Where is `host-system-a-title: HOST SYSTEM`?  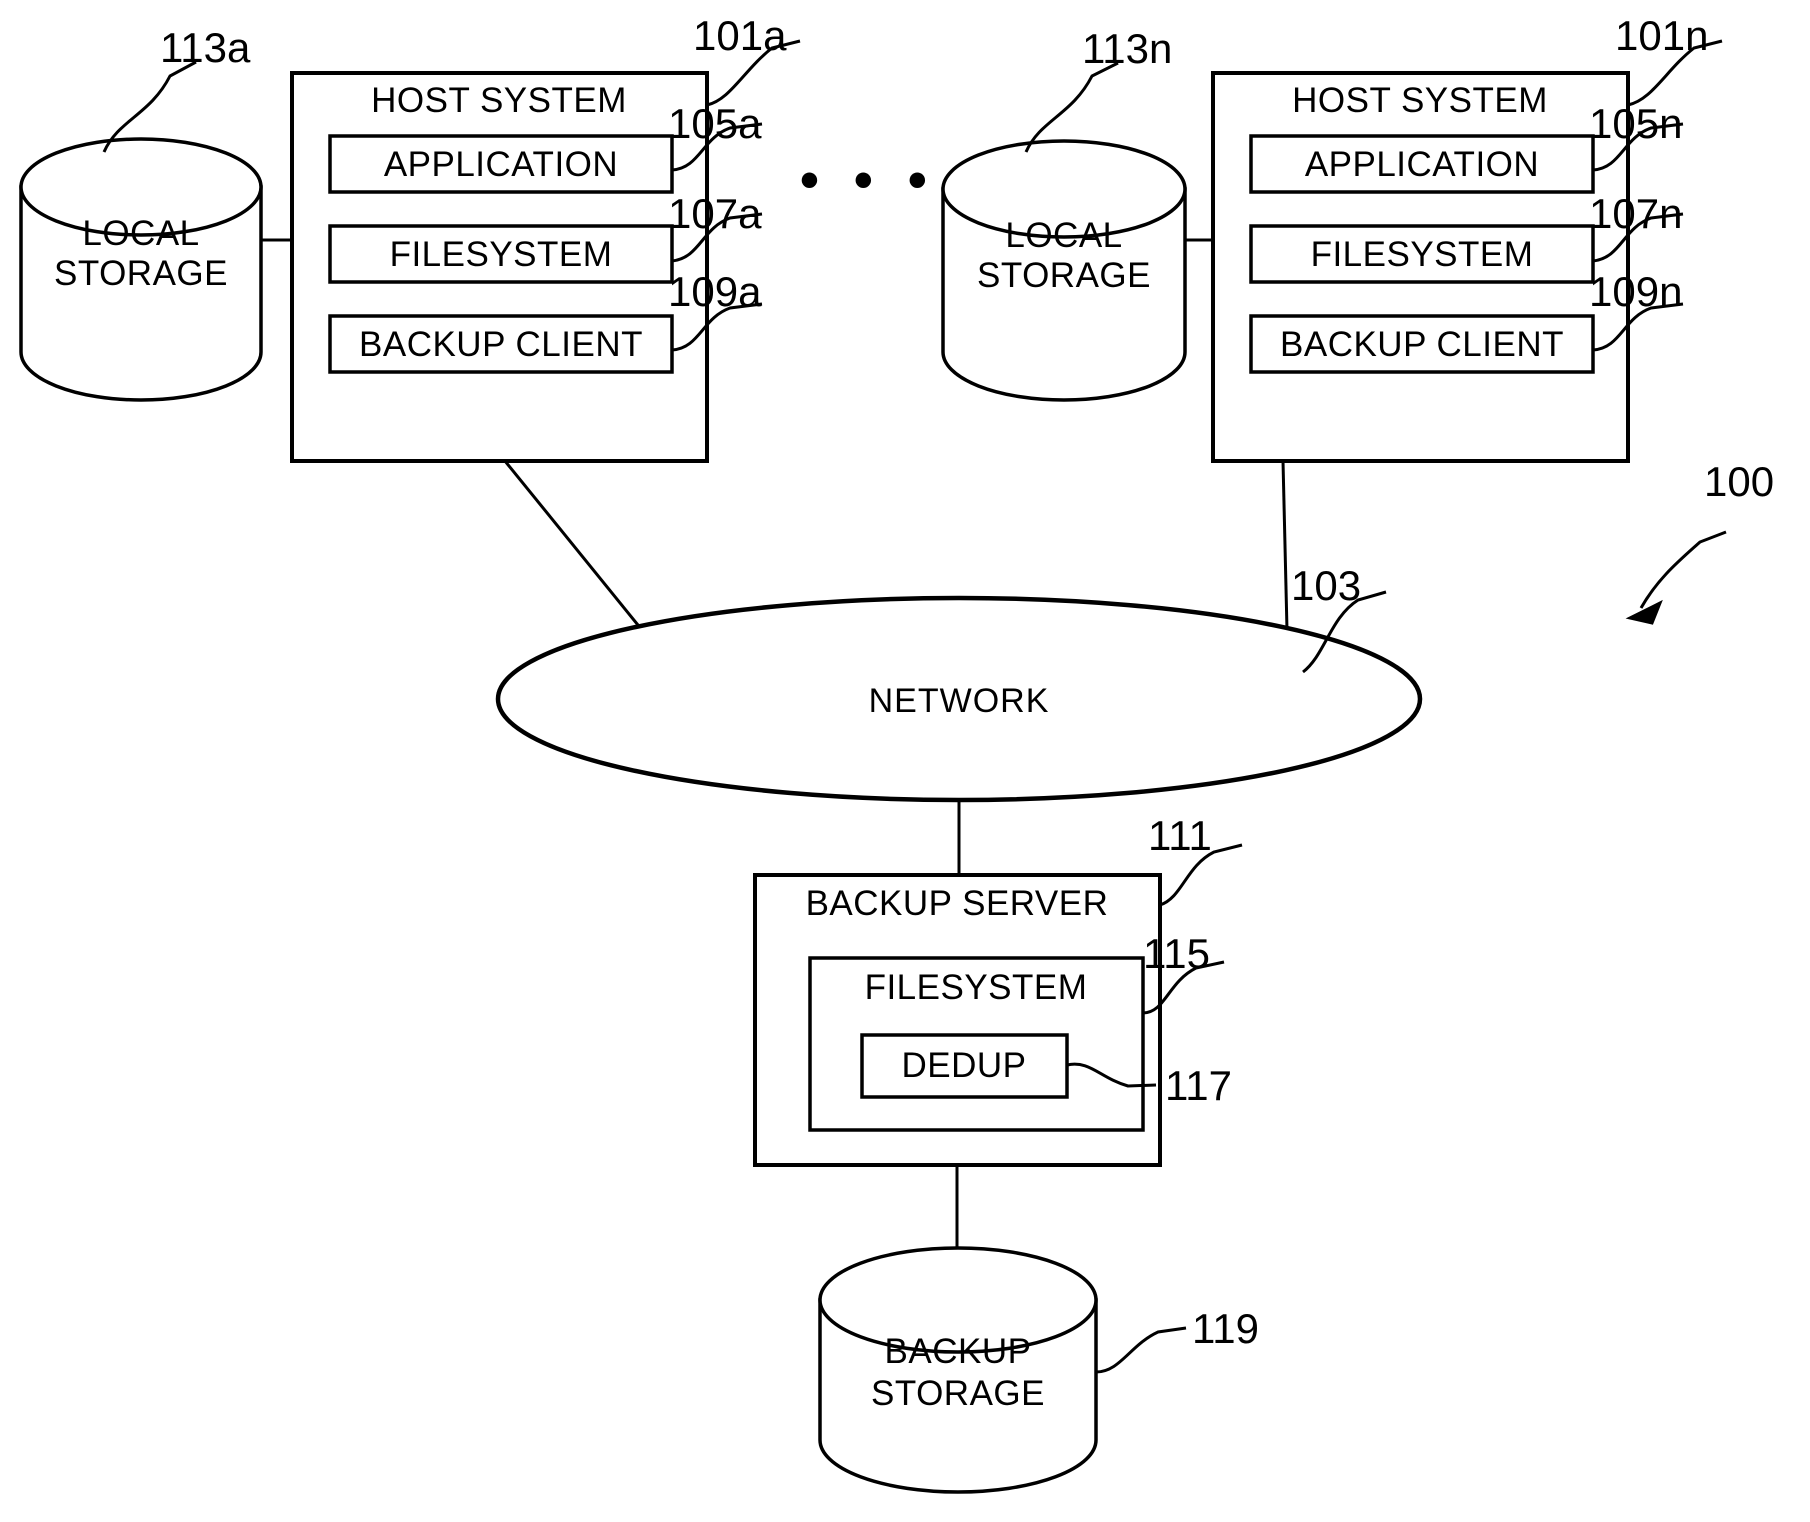
host-system-a-title: HOST SYSTEM is located at coordinates (499, 100).